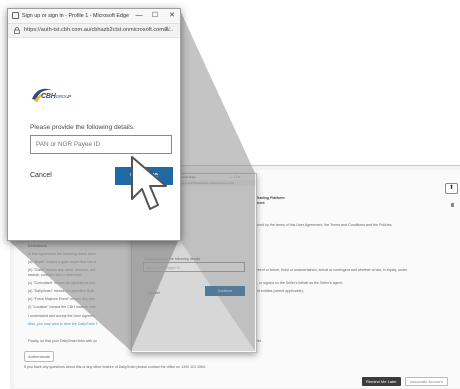 The image size is (460, 389). What do you see at coordinates (48, 96) in the screenshot?
I see `logo-brand: CBH` at bounding box center [48, 96].